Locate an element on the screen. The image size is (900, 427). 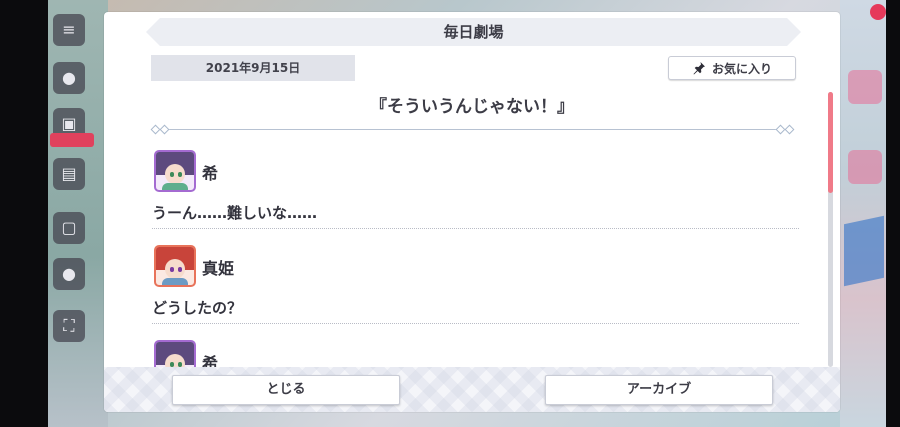
hamburger-icon: ≡ is located at coordinates (69, 30).